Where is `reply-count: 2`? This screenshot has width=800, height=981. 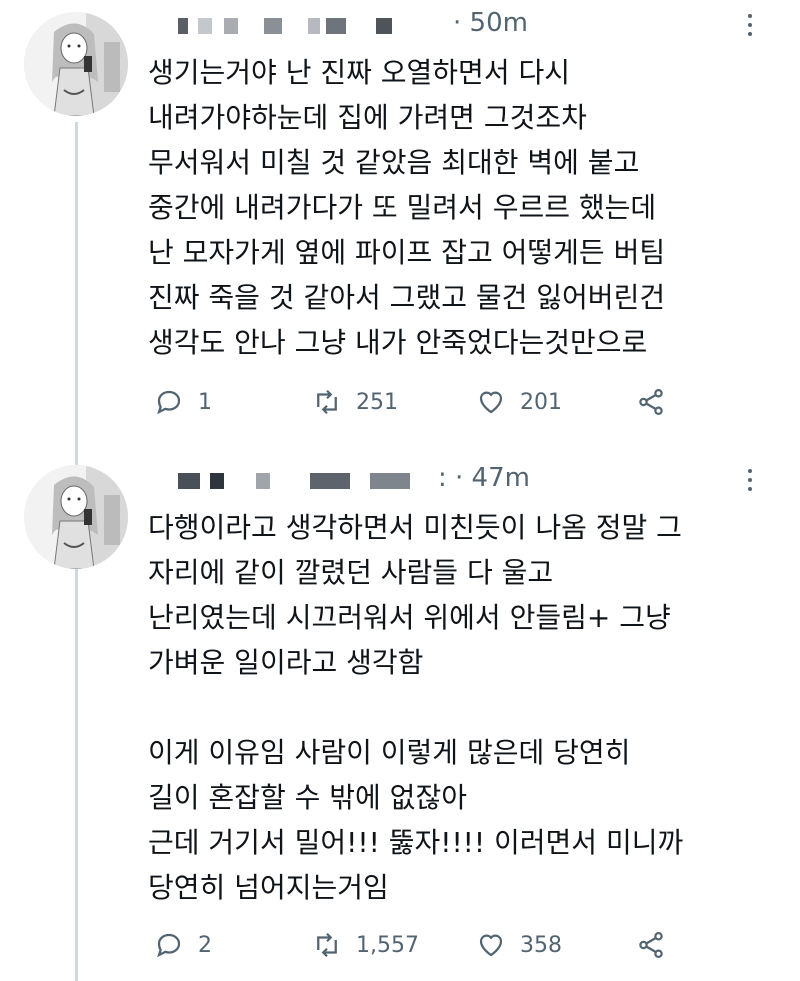
reply-count: 2 is located at coordinates (205, 945).